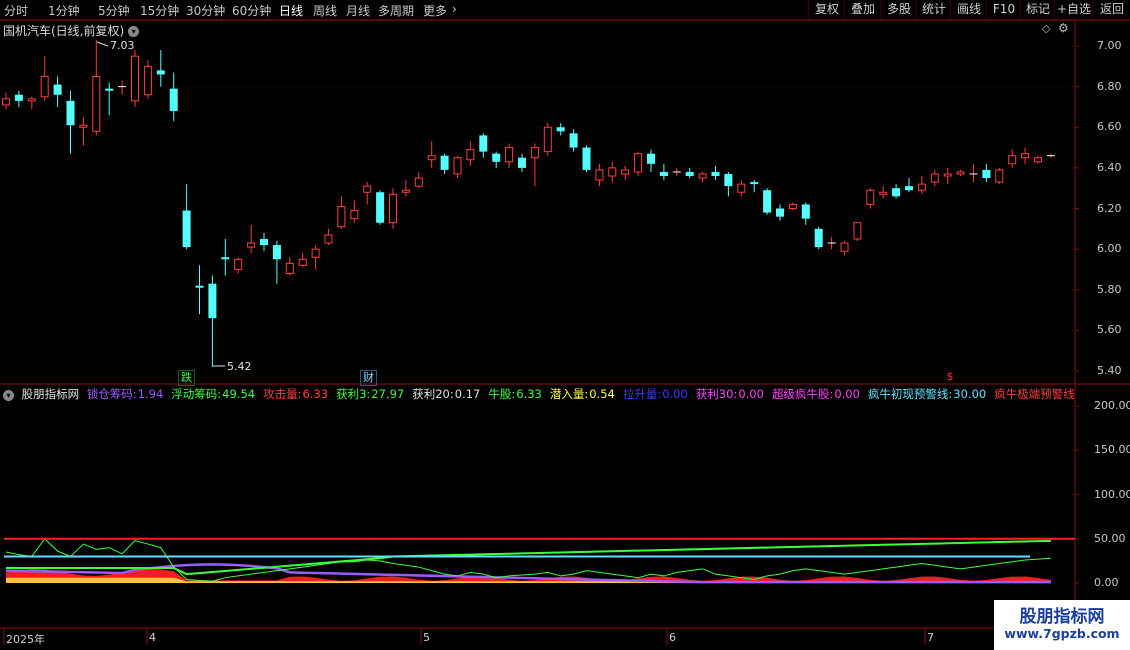 This screenshot has width=1130, height=650. Describe the element at coordinates (111, 394) in the screenshot. I see `indicator-item-label: 锁仓筹码:` at that location.